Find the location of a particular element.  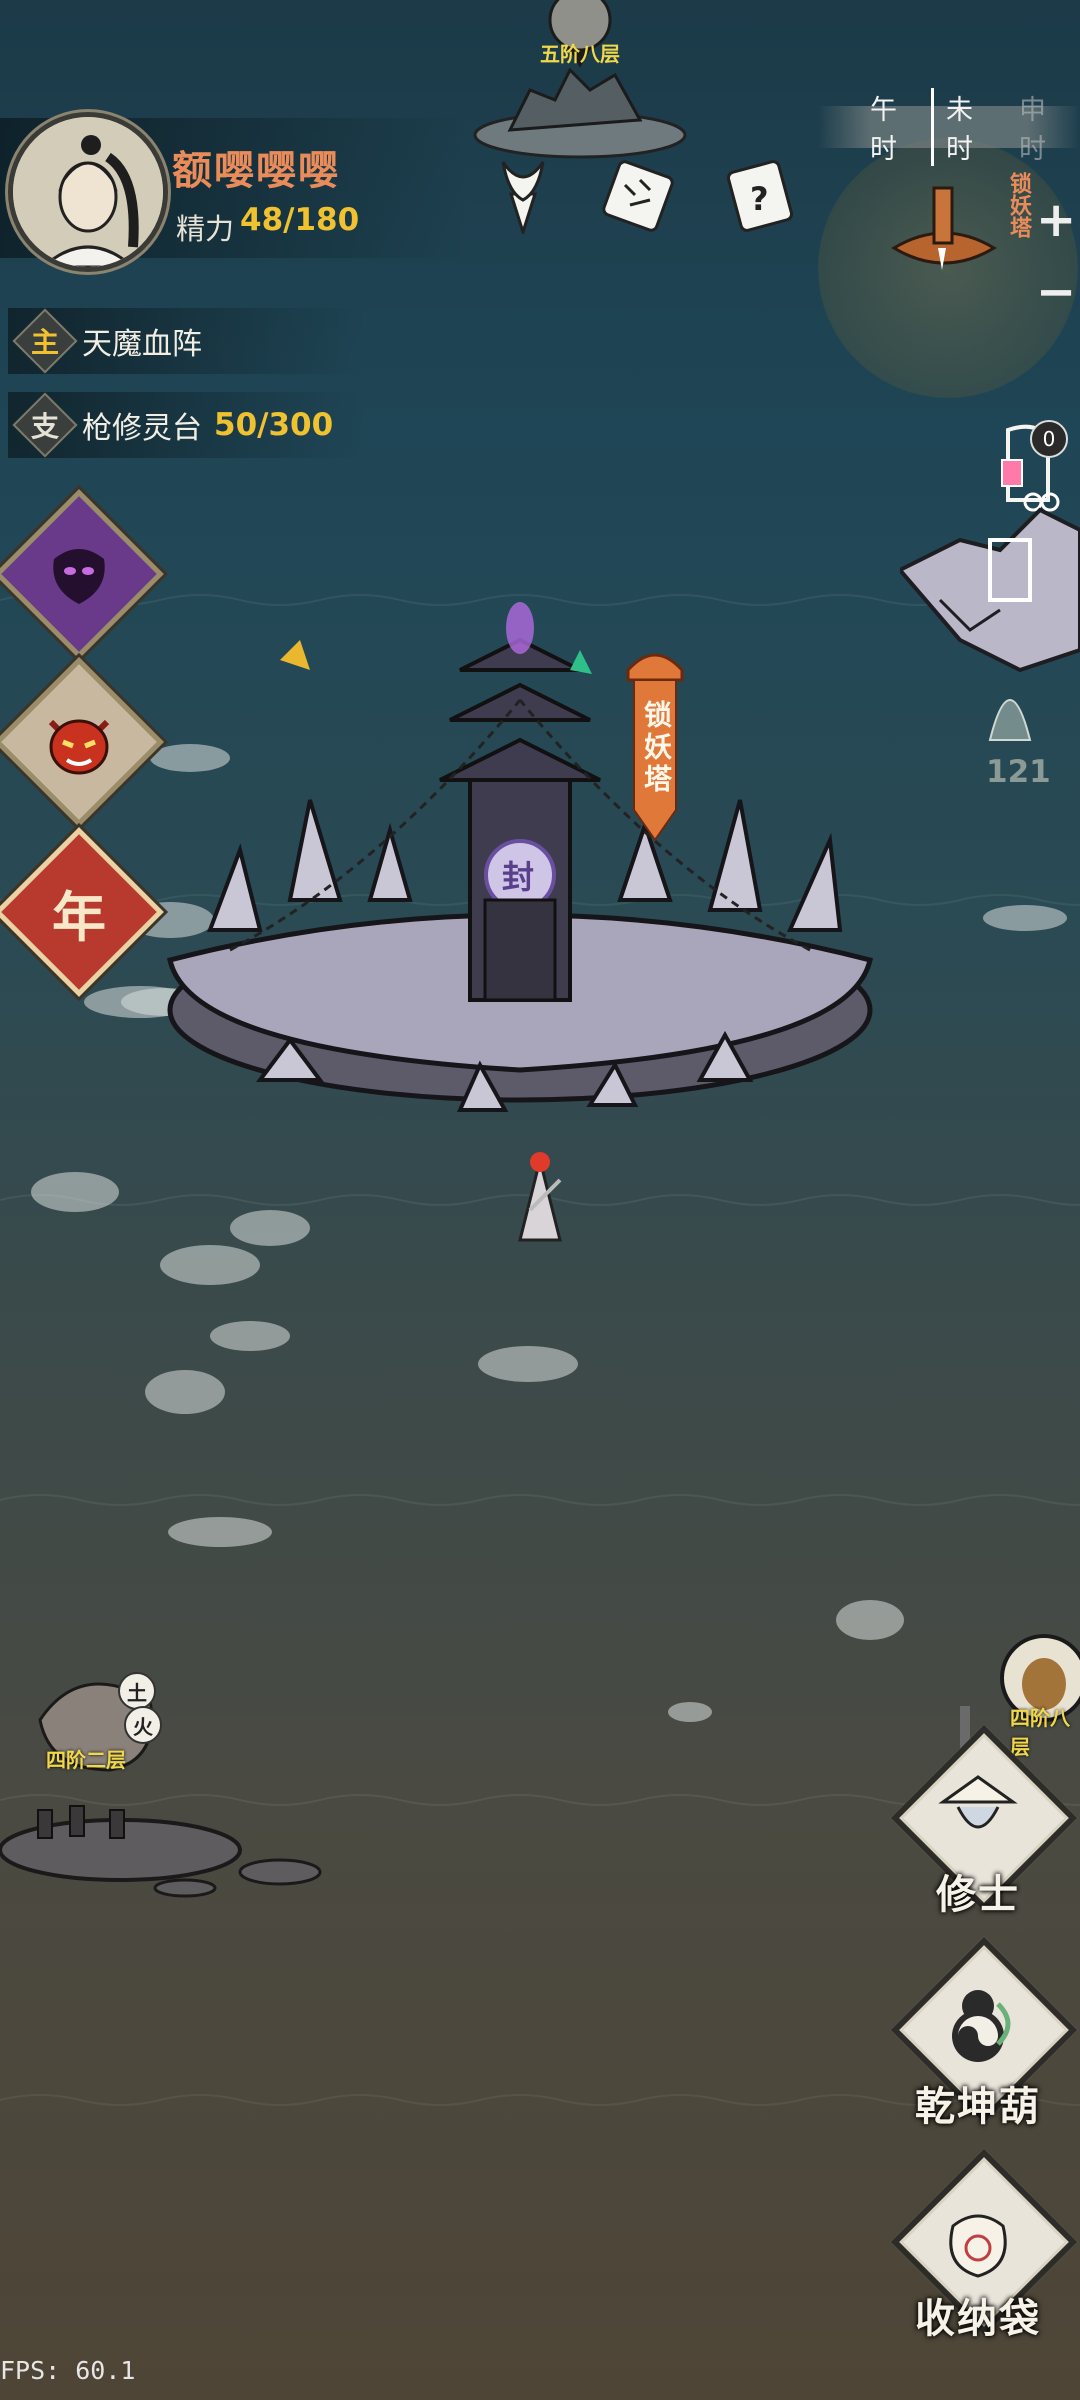

gourd-button: 乾坤葫 is located at coordinates (984, 2033).